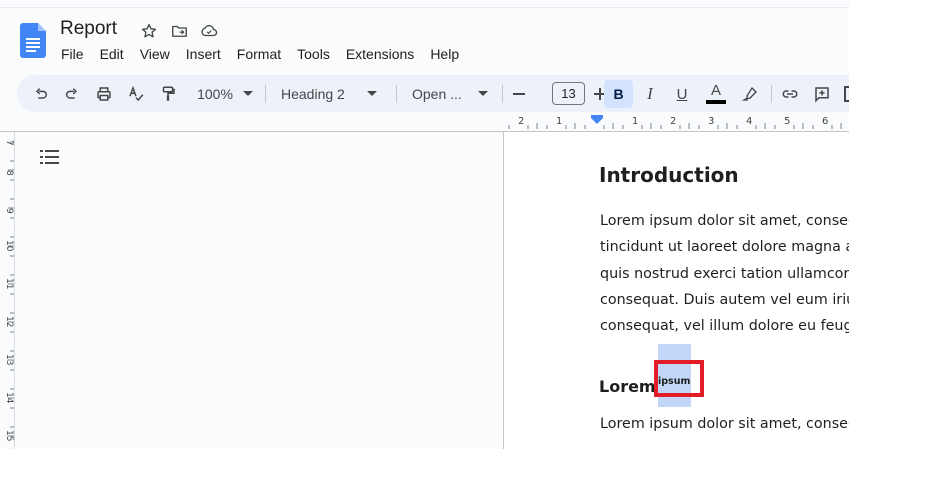 Image resolution: width=928 pixels, height=488 pixels. What do you see at coordinates (72, 94) in the screenshot?
I see `redo-icon` at bounding box center [72, 94].